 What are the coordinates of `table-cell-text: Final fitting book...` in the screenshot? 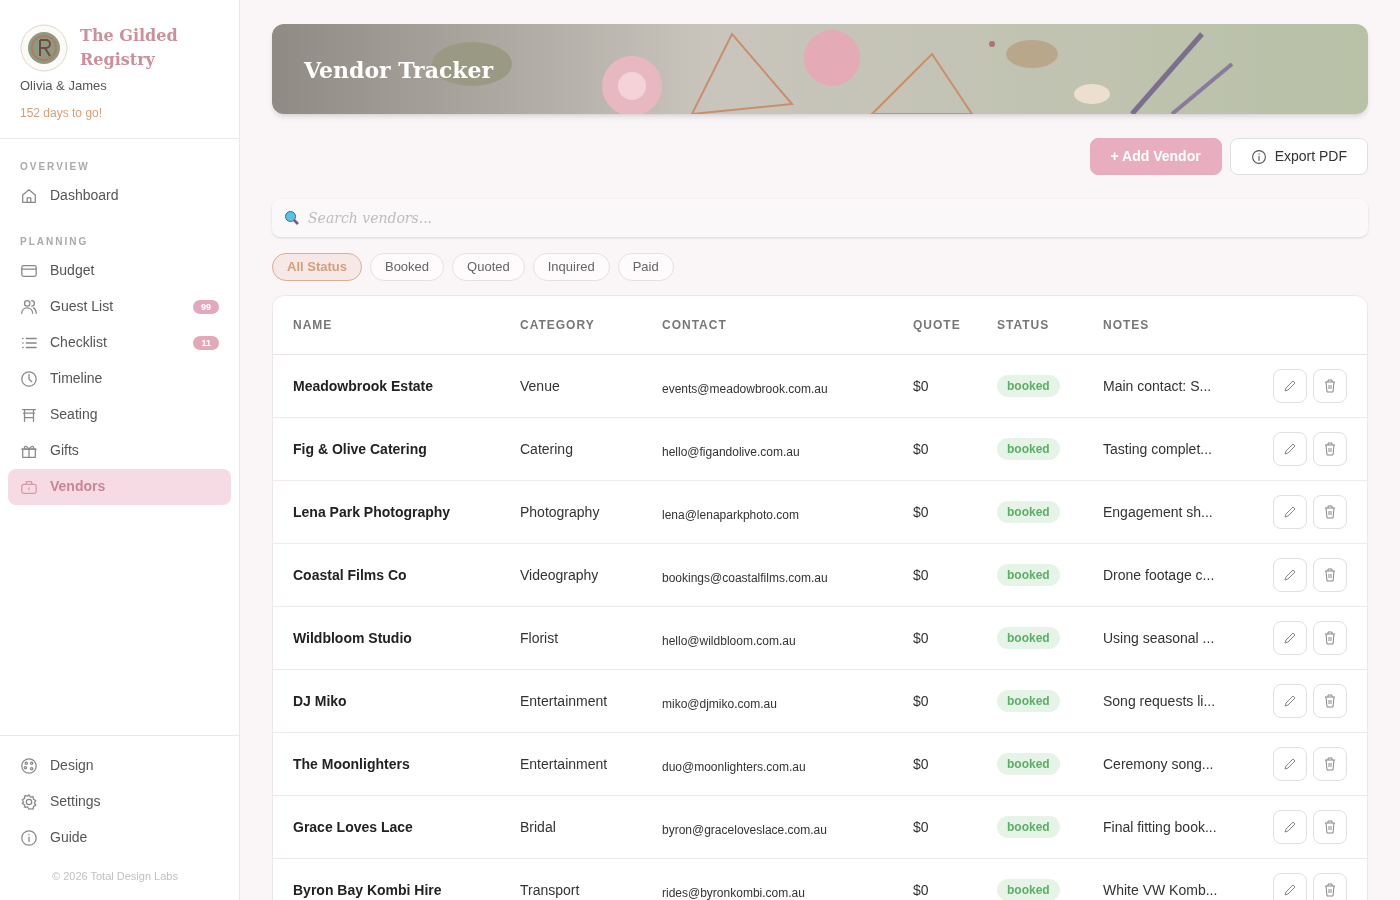 It's located at (1160, 827).